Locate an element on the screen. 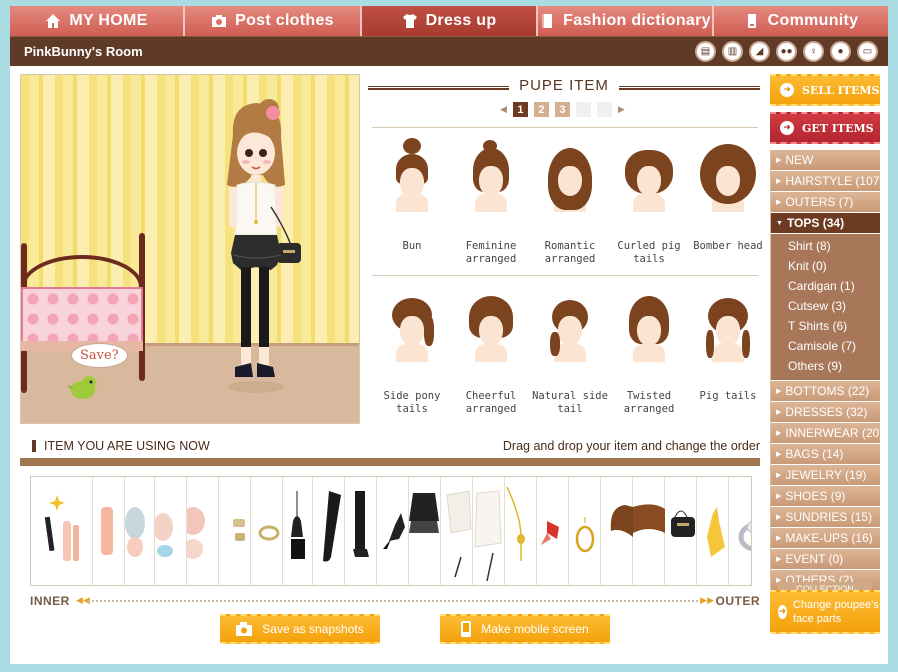 The width and height of the screenshot is (898, 672). category-dresses: ▶ DRESSES (32) is located at coordinates (825, 412).